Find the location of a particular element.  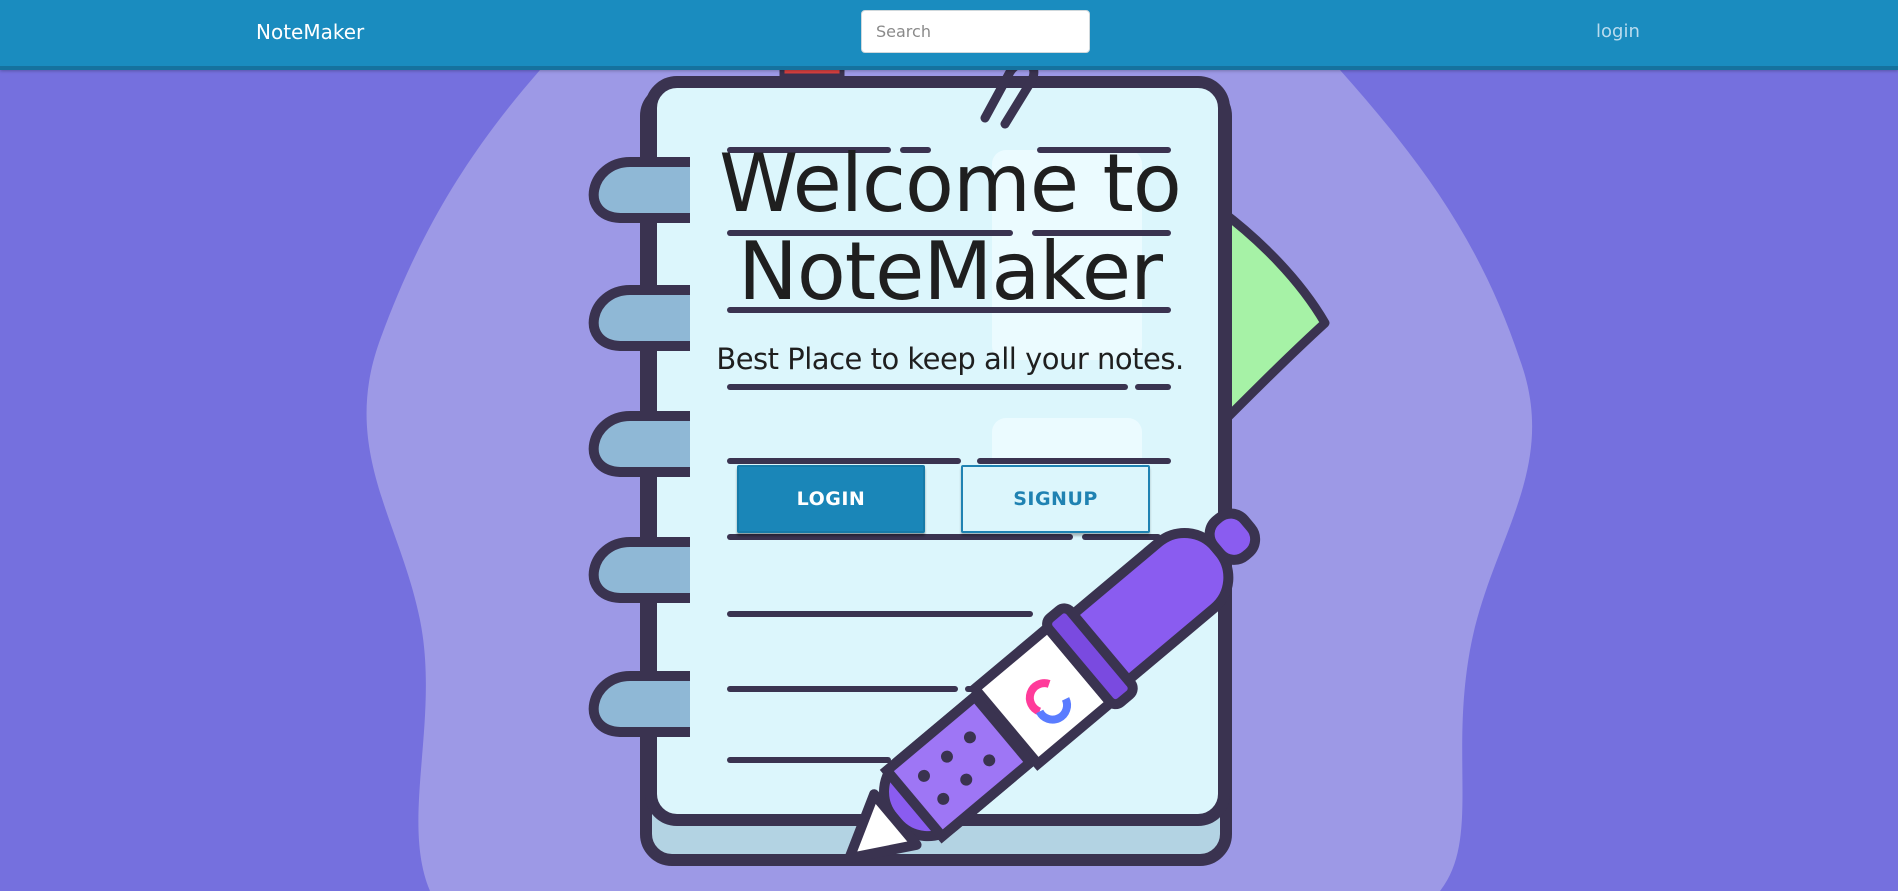

signup-button: SIGNUP is located at coordinates (1055, 499).